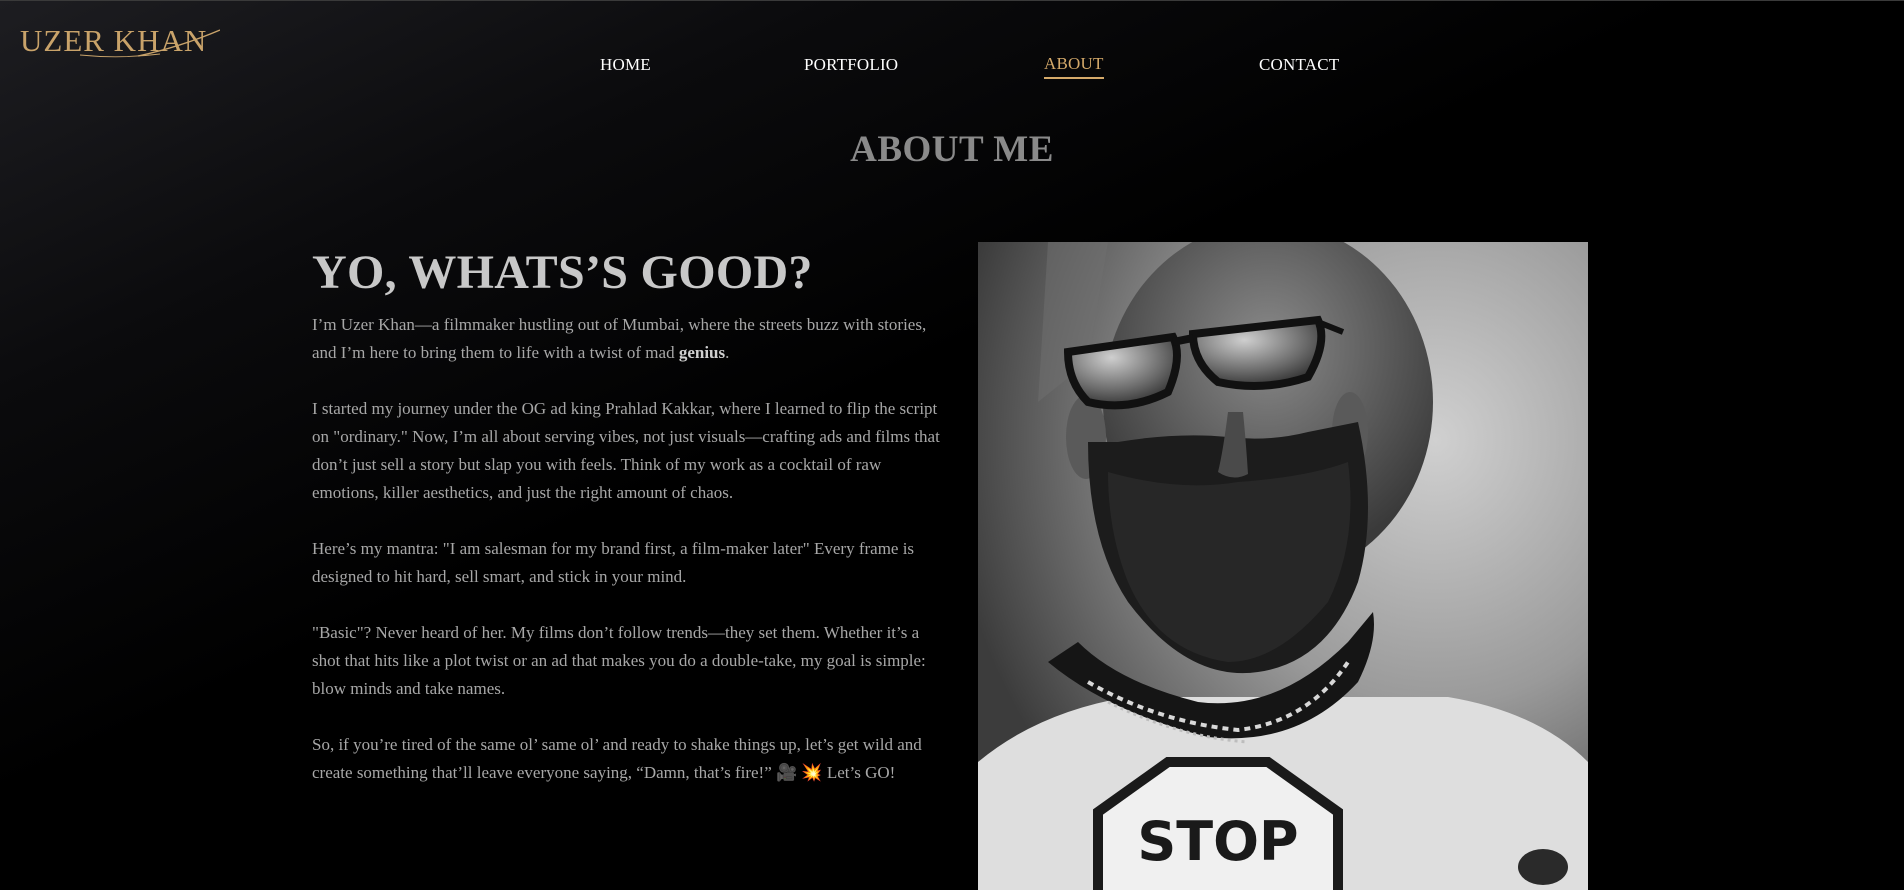 Image resolution: width=1904 pixels, height=890 pixels. What do you see at coordinates (727, 352) in the screenshot?
I see `intro-paragraph-1-end: .` at bounding box center [727, 352].